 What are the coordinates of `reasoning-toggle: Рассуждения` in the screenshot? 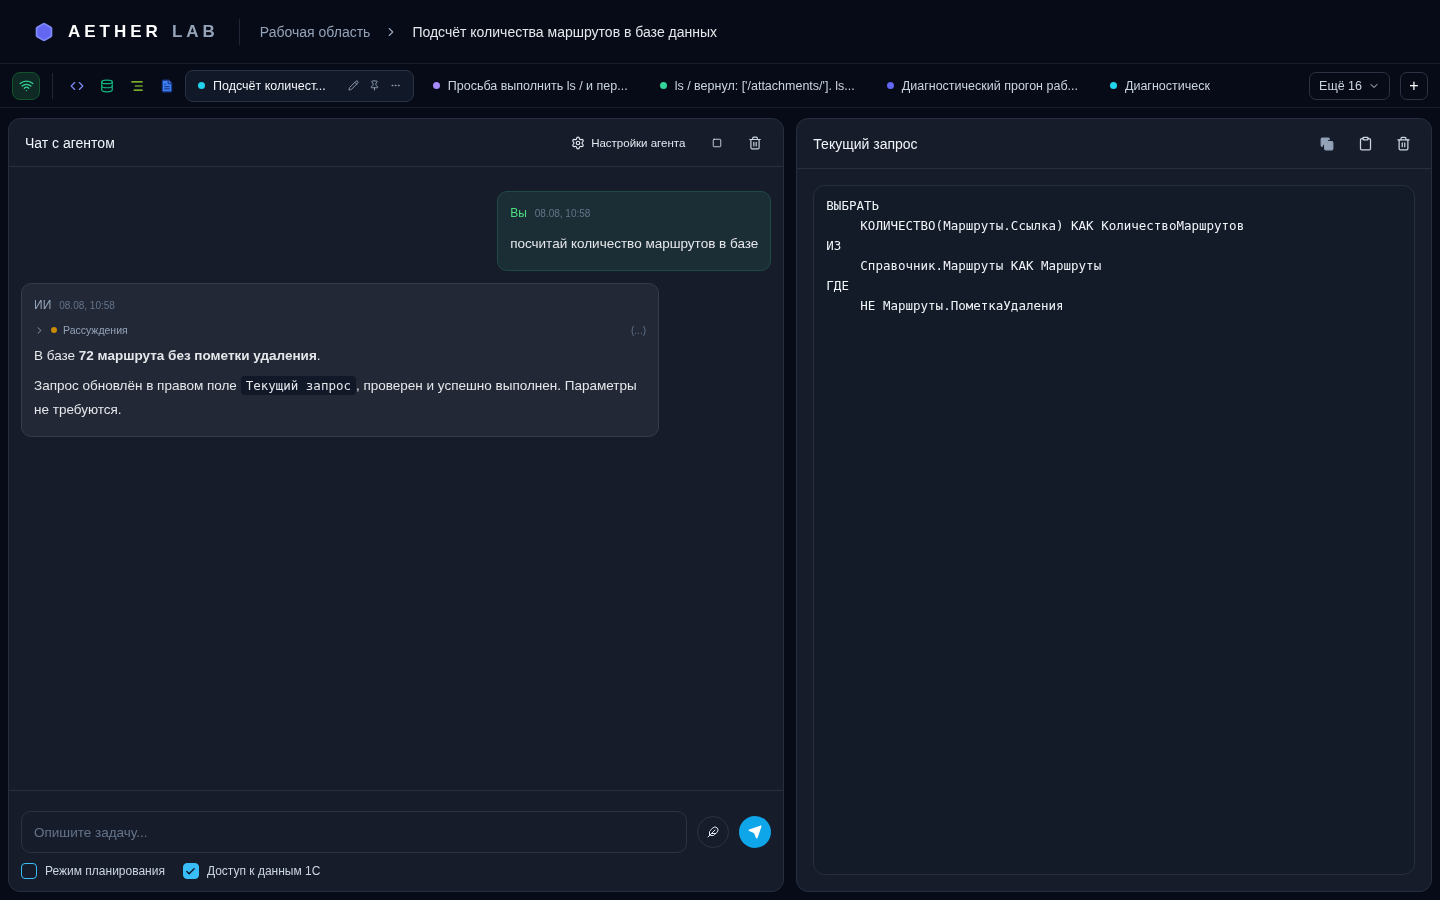 It's located at (95, 330).